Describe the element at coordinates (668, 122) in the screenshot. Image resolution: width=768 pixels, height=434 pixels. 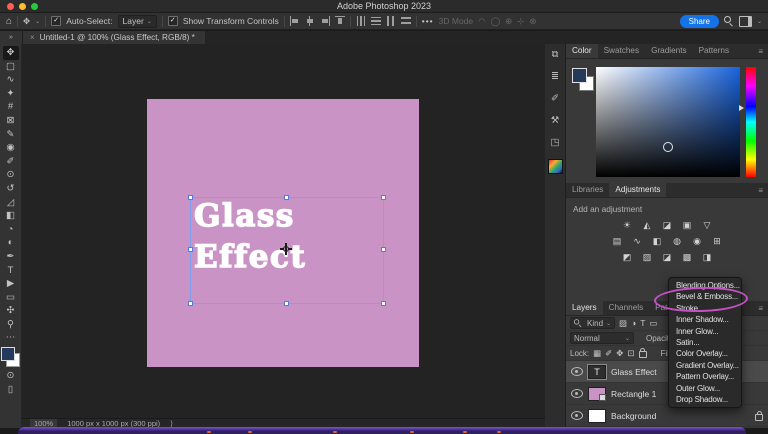
I see `color-field` at that location.